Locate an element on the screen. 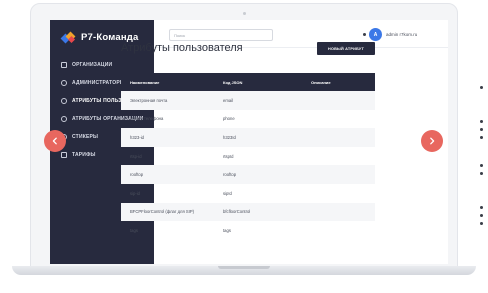 The image size is (488, 293). camera-dot is located at coordinates (244, 13).